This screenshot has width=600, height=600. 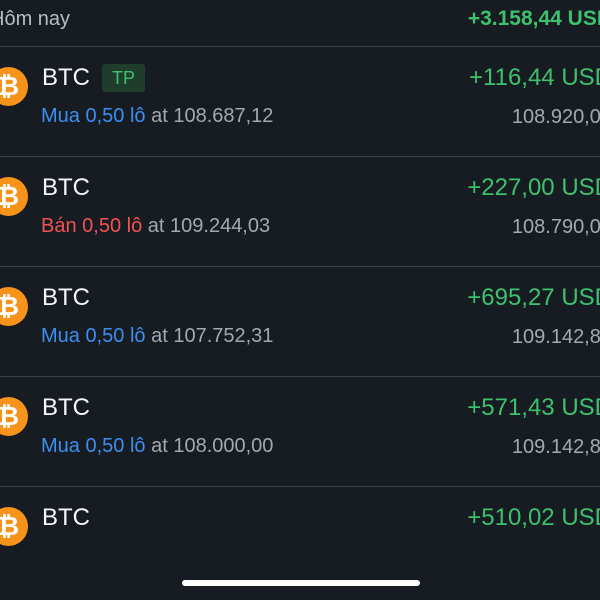 I want to click on position-detail: Bán 0,50 lô at 109.244,03, so click(x=155, y=226).